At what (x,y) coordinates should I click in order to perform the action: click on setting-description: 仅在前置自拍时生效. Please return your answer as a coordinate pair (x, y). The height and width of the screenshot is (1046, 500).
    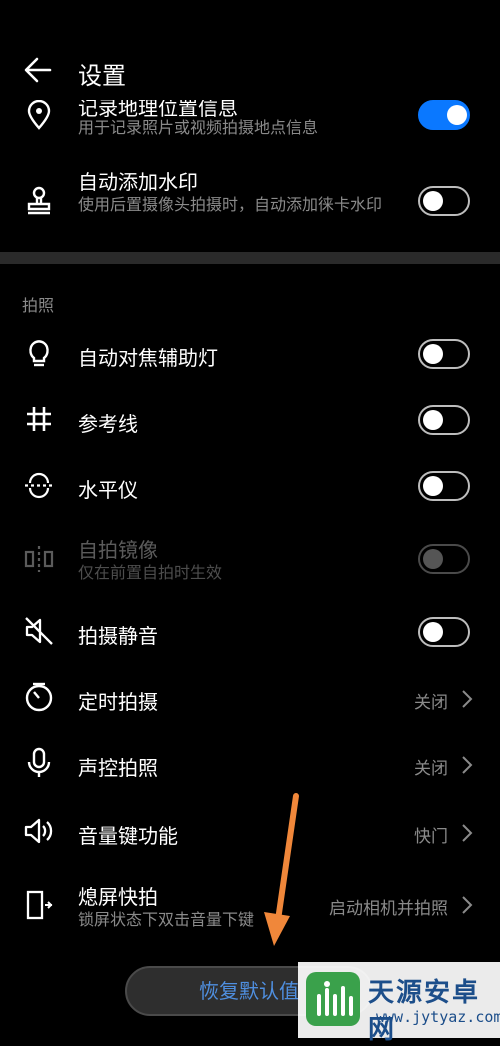
    Looking at the image, I should click on (150, 572).